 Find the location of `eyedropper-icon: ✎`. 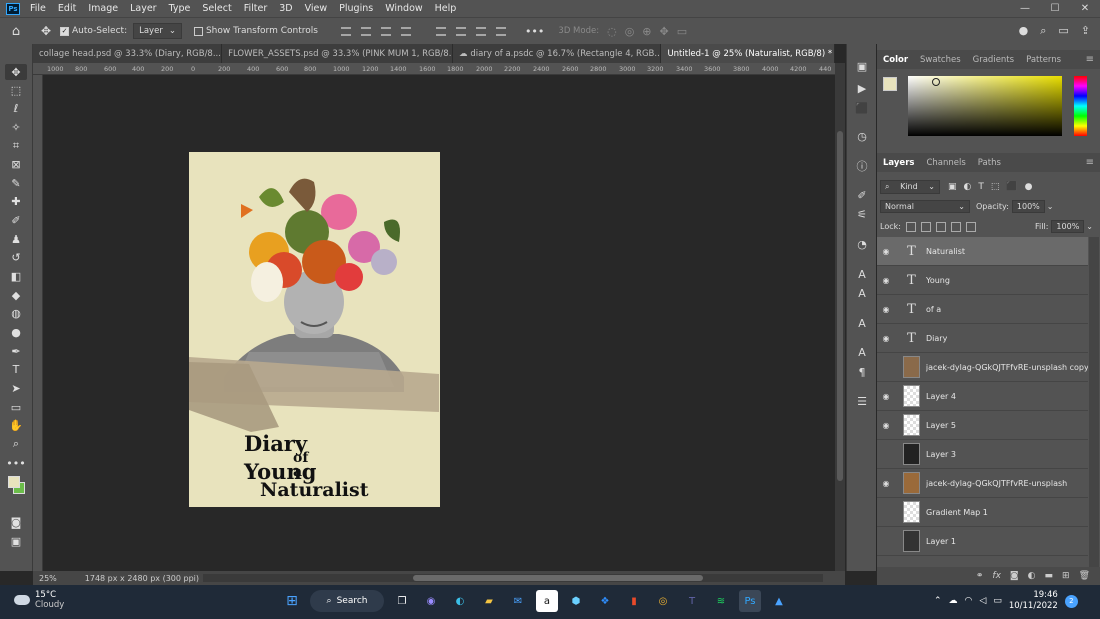

eyedropper-icon: ✎ is located at coordinates (16, 183).